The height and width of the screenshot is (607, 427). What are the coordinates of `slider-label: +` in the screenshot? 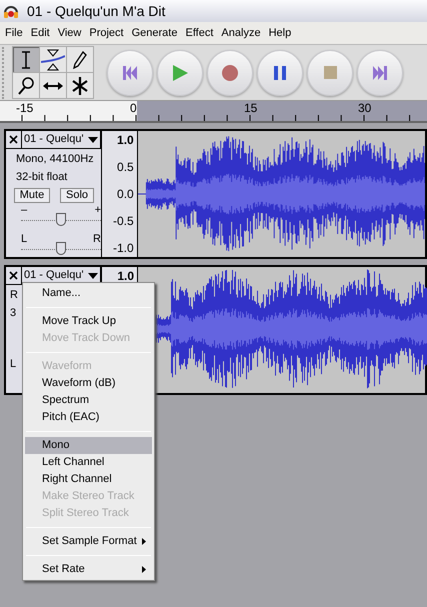 It's located at (97, 210).